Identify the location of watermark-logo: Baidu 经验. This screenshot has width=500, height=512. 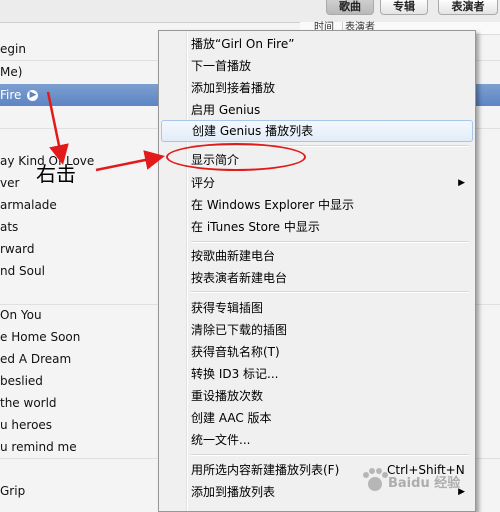
(430, 479).